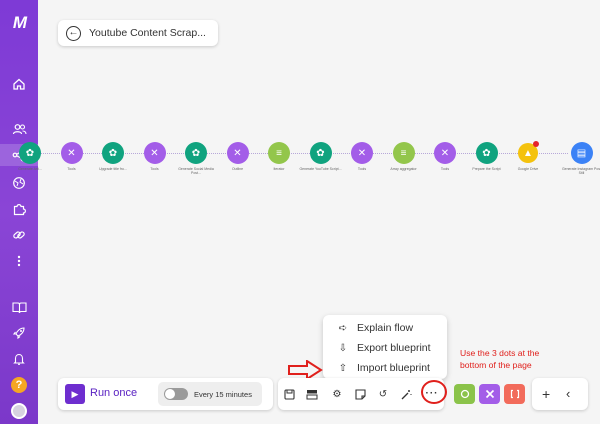 The image size is (600, 424). What do you see at coordinates (305, 370) in the screenshot?
I see `annotation-arrow-icon` at bounding box center [305, 370].